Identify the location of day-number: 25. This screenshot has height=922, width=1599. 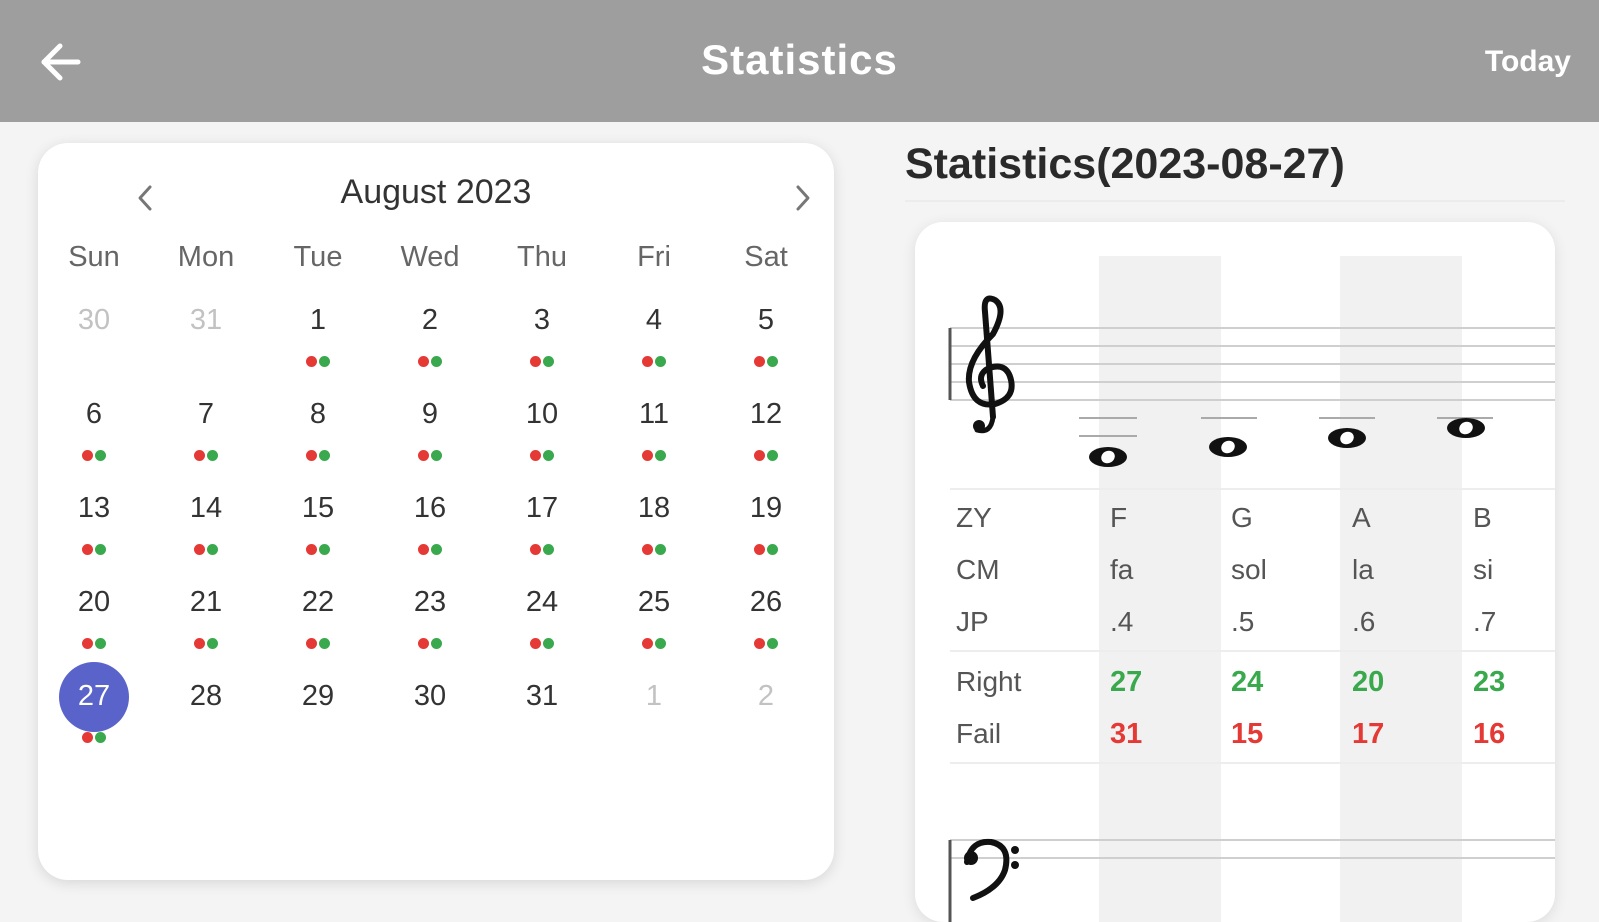
(654, 602).